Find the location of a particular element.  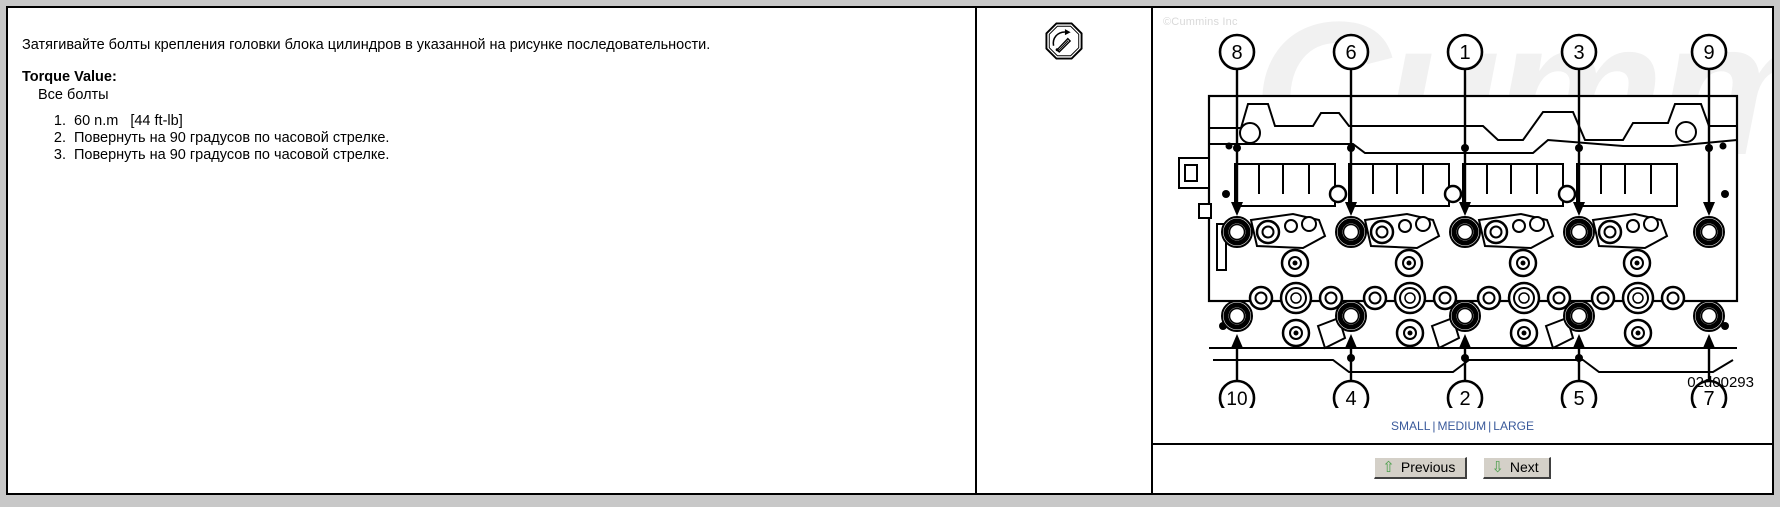

callout-bubble-top-4: 3 is located at coordinates (1579, 52).